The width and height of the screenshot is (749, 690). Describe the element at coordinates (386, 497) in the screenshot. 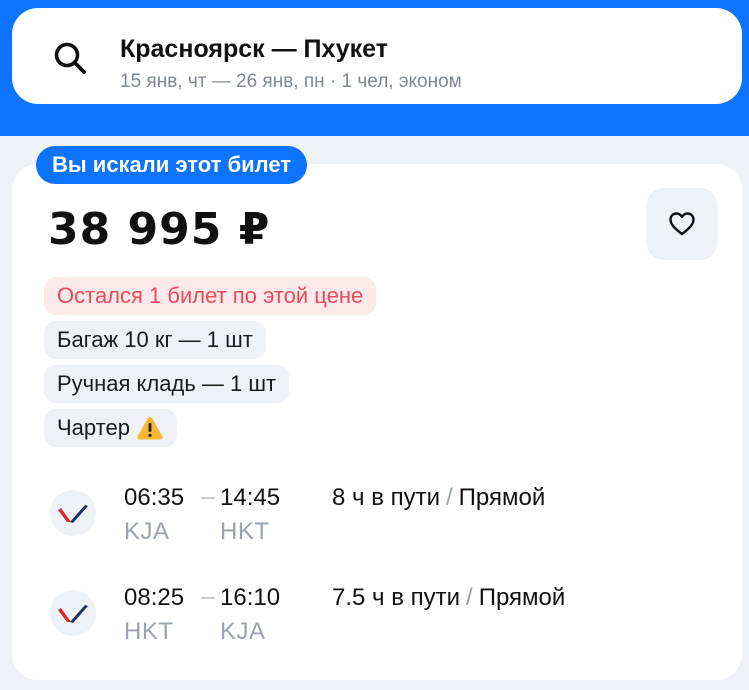

I see `duration-text: 8 ч в пути` at that location.